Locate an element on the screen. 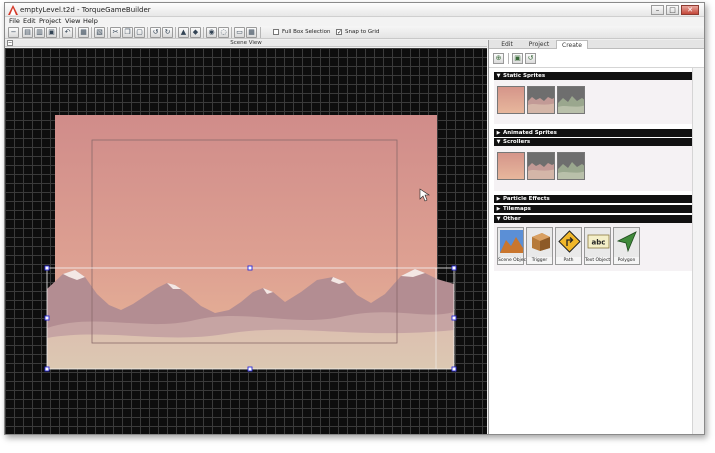  open-folder-icon: ▥ is located at coordinates (39, 32).